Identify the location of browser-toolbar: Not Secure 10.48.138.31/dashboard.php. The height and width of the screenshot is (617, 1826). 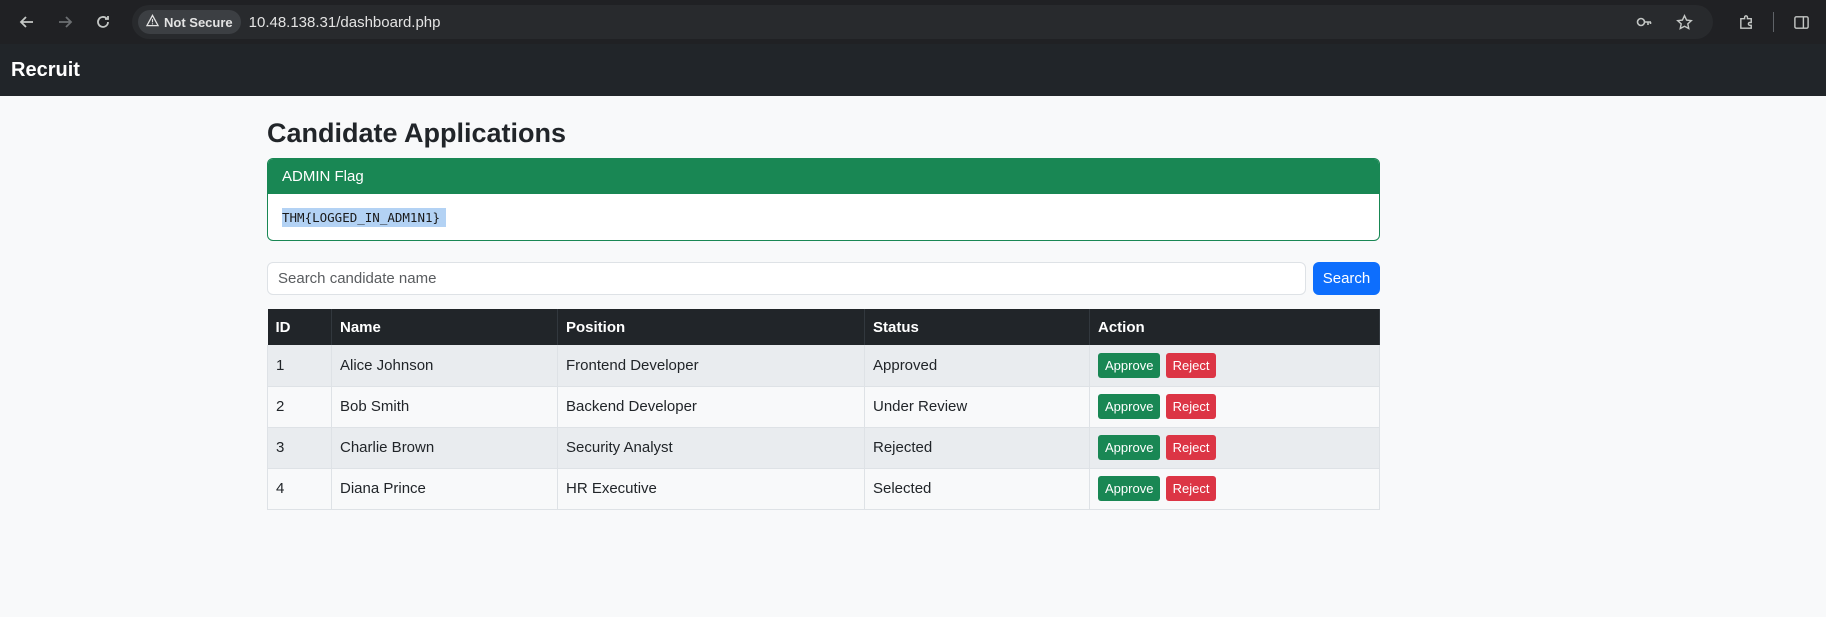
(913, 22).